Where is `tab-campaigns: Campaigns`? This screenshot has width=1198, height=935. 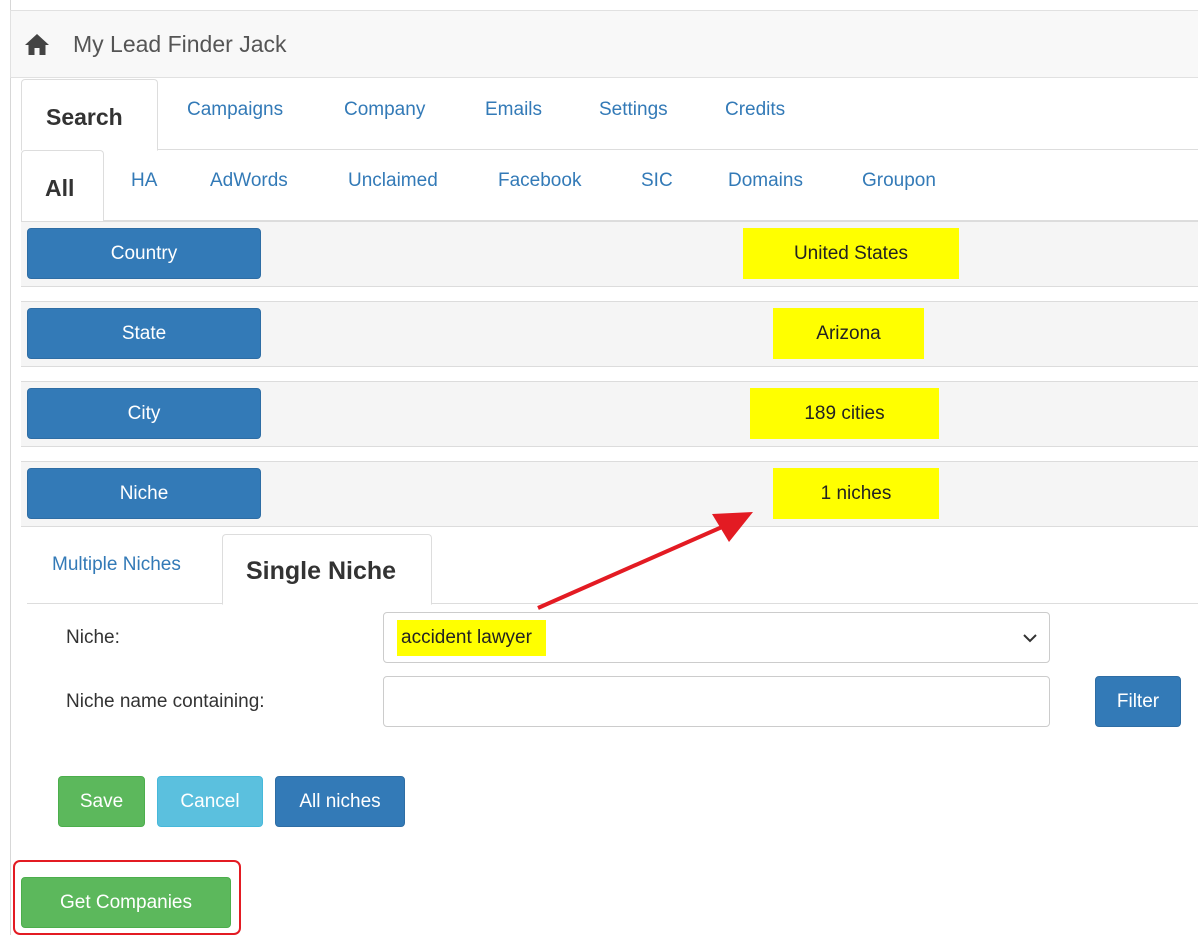 tab-campaigns: Campaigns is located at coordinates (231, 114).